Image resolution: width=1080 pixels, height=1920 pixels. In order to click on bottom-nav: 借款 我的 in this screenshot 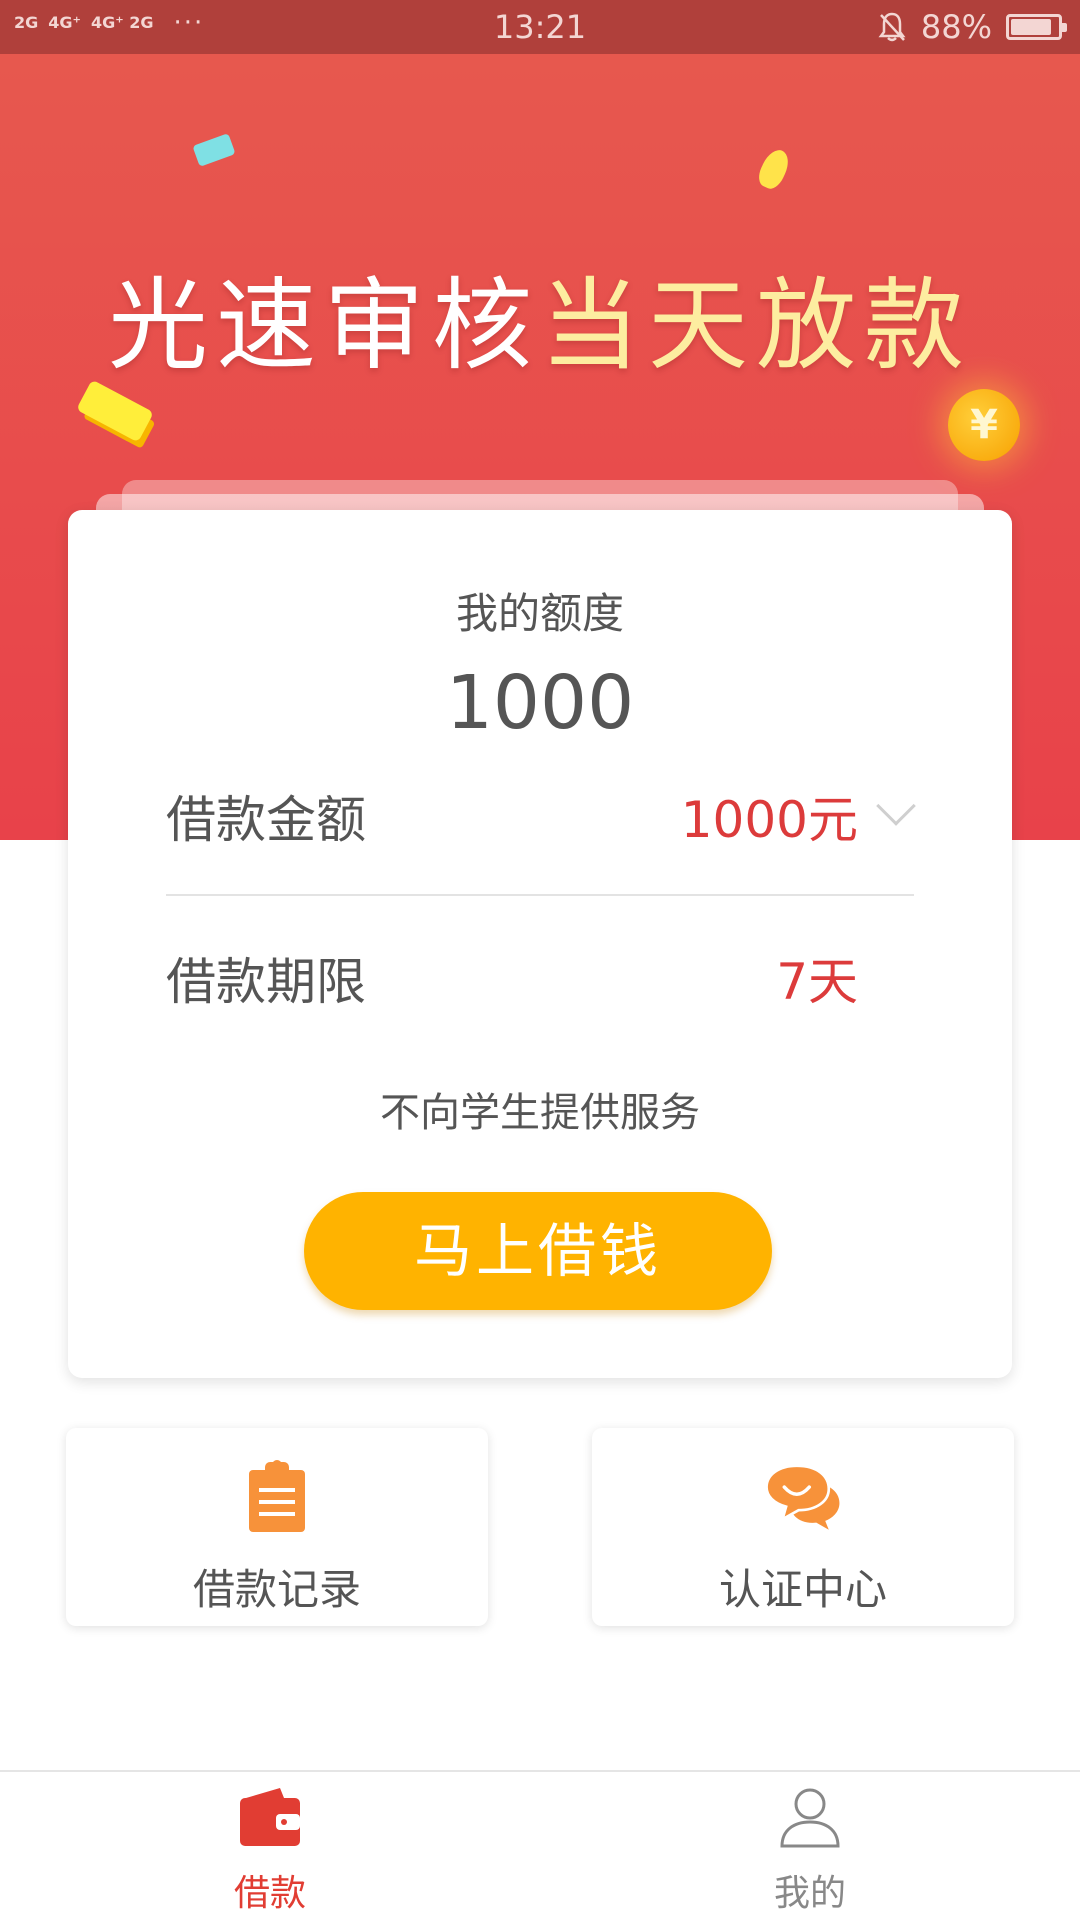, I will do `click(540, 1845)`.